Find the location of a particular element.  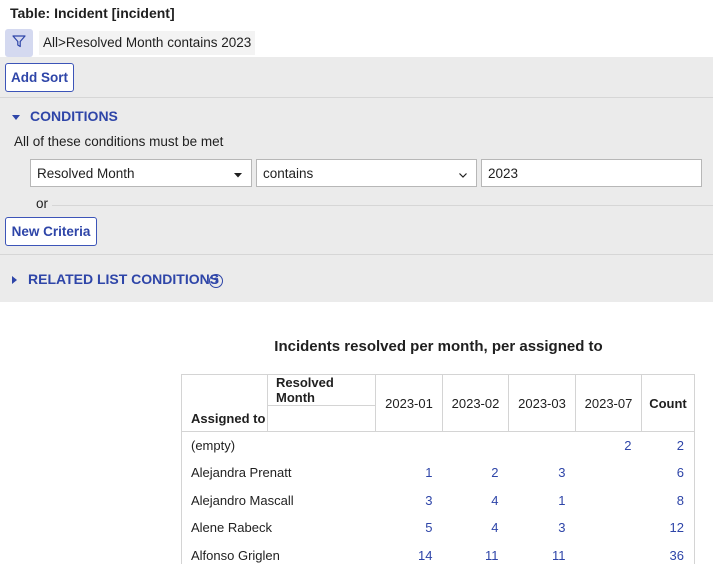

row-label: Alfonso Griglen is located at coordinates (278, 552).